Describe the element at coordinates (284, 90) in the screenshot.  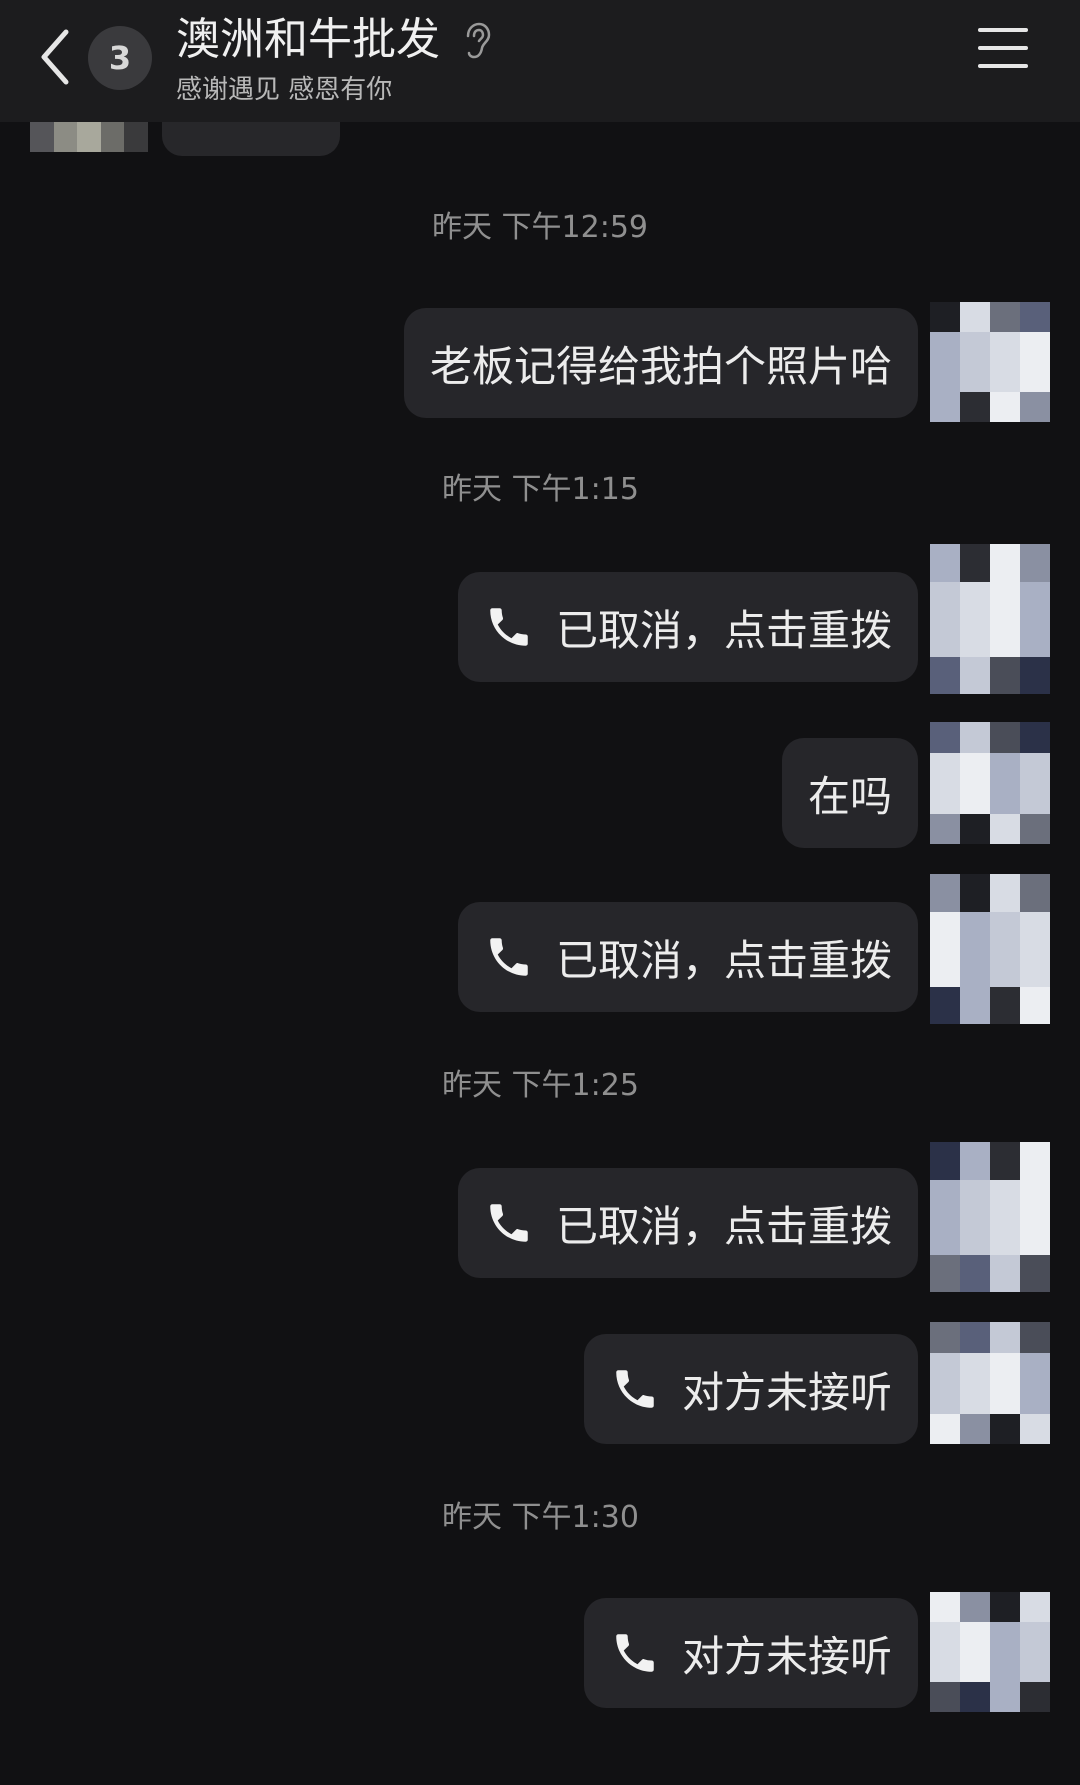
I see `chat-subtitle: 感谢遇见 感恩有你` at that location.